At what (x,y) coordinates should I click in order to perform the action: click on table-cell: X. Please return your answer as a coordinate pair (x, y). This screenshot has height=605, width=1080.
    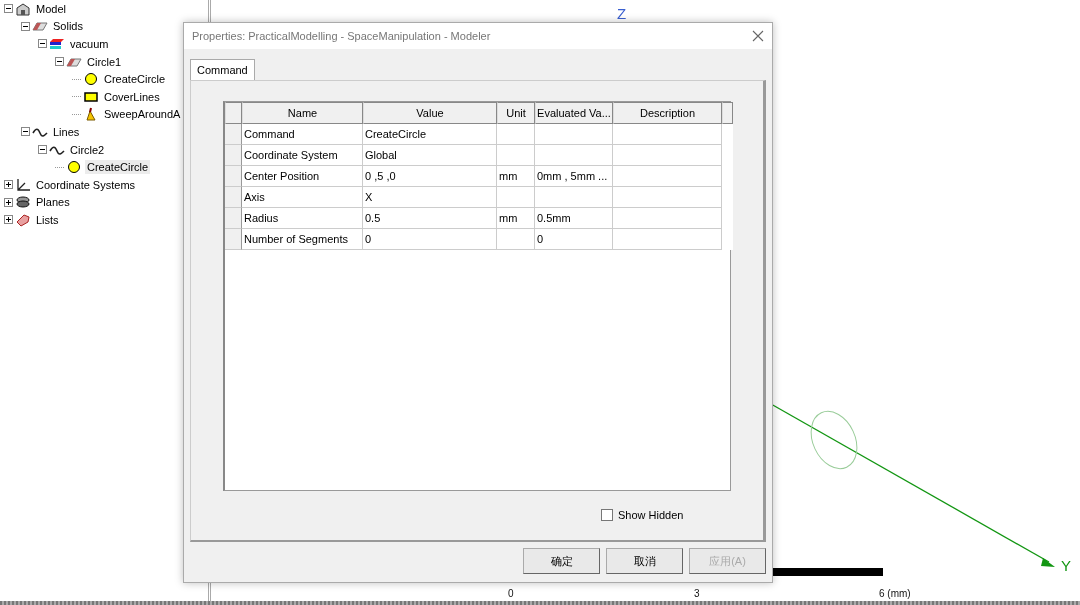
    Looking at the image, I should click on (430, 197).